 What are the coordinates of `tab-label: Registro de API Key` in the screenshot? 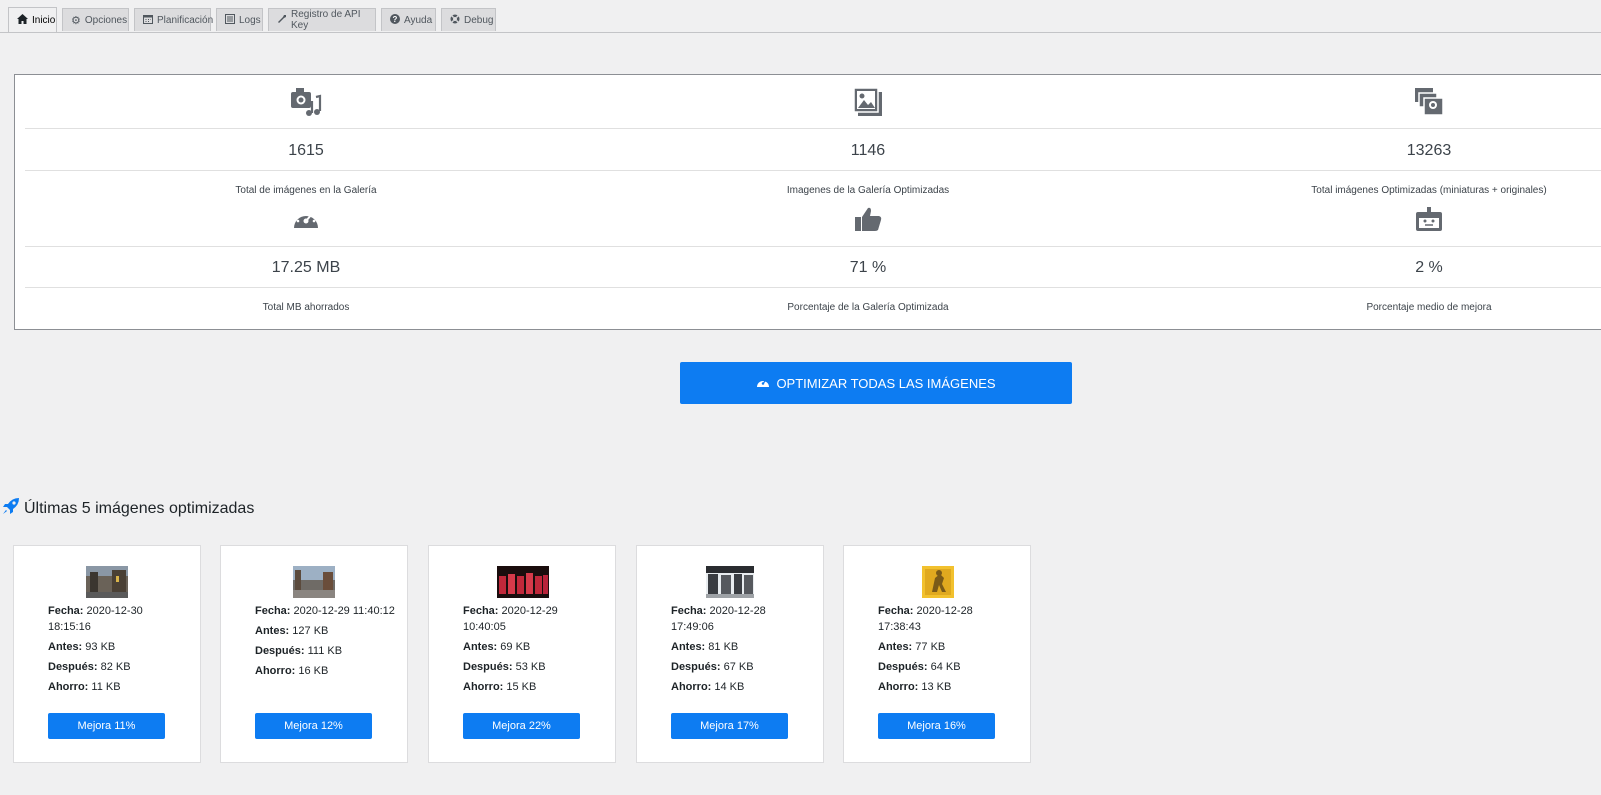 It's located at (326, 20).